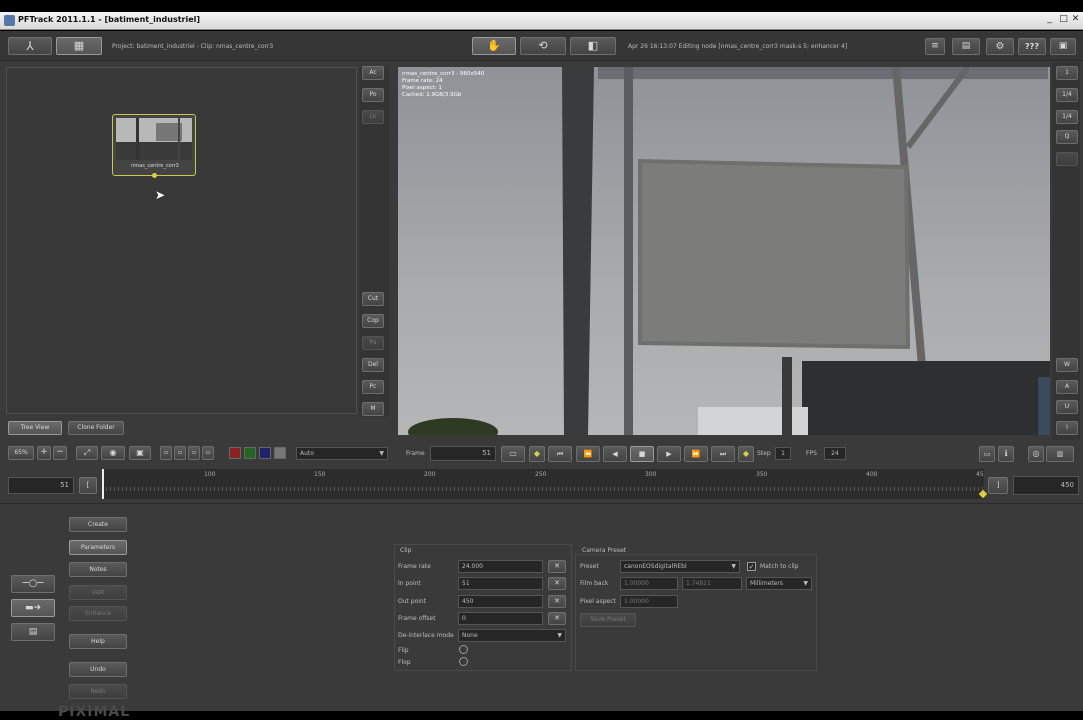  What do you see at coordinates (154, 146) in the screenshot?
I see `clip-node: nmas_centre_corr3` at bounding box center [154, 146].